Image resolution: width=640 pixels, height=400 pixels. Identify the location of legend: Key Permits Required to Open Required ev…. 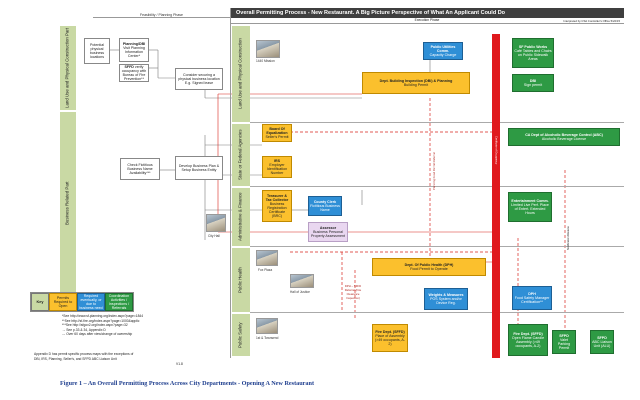
(82, 302).